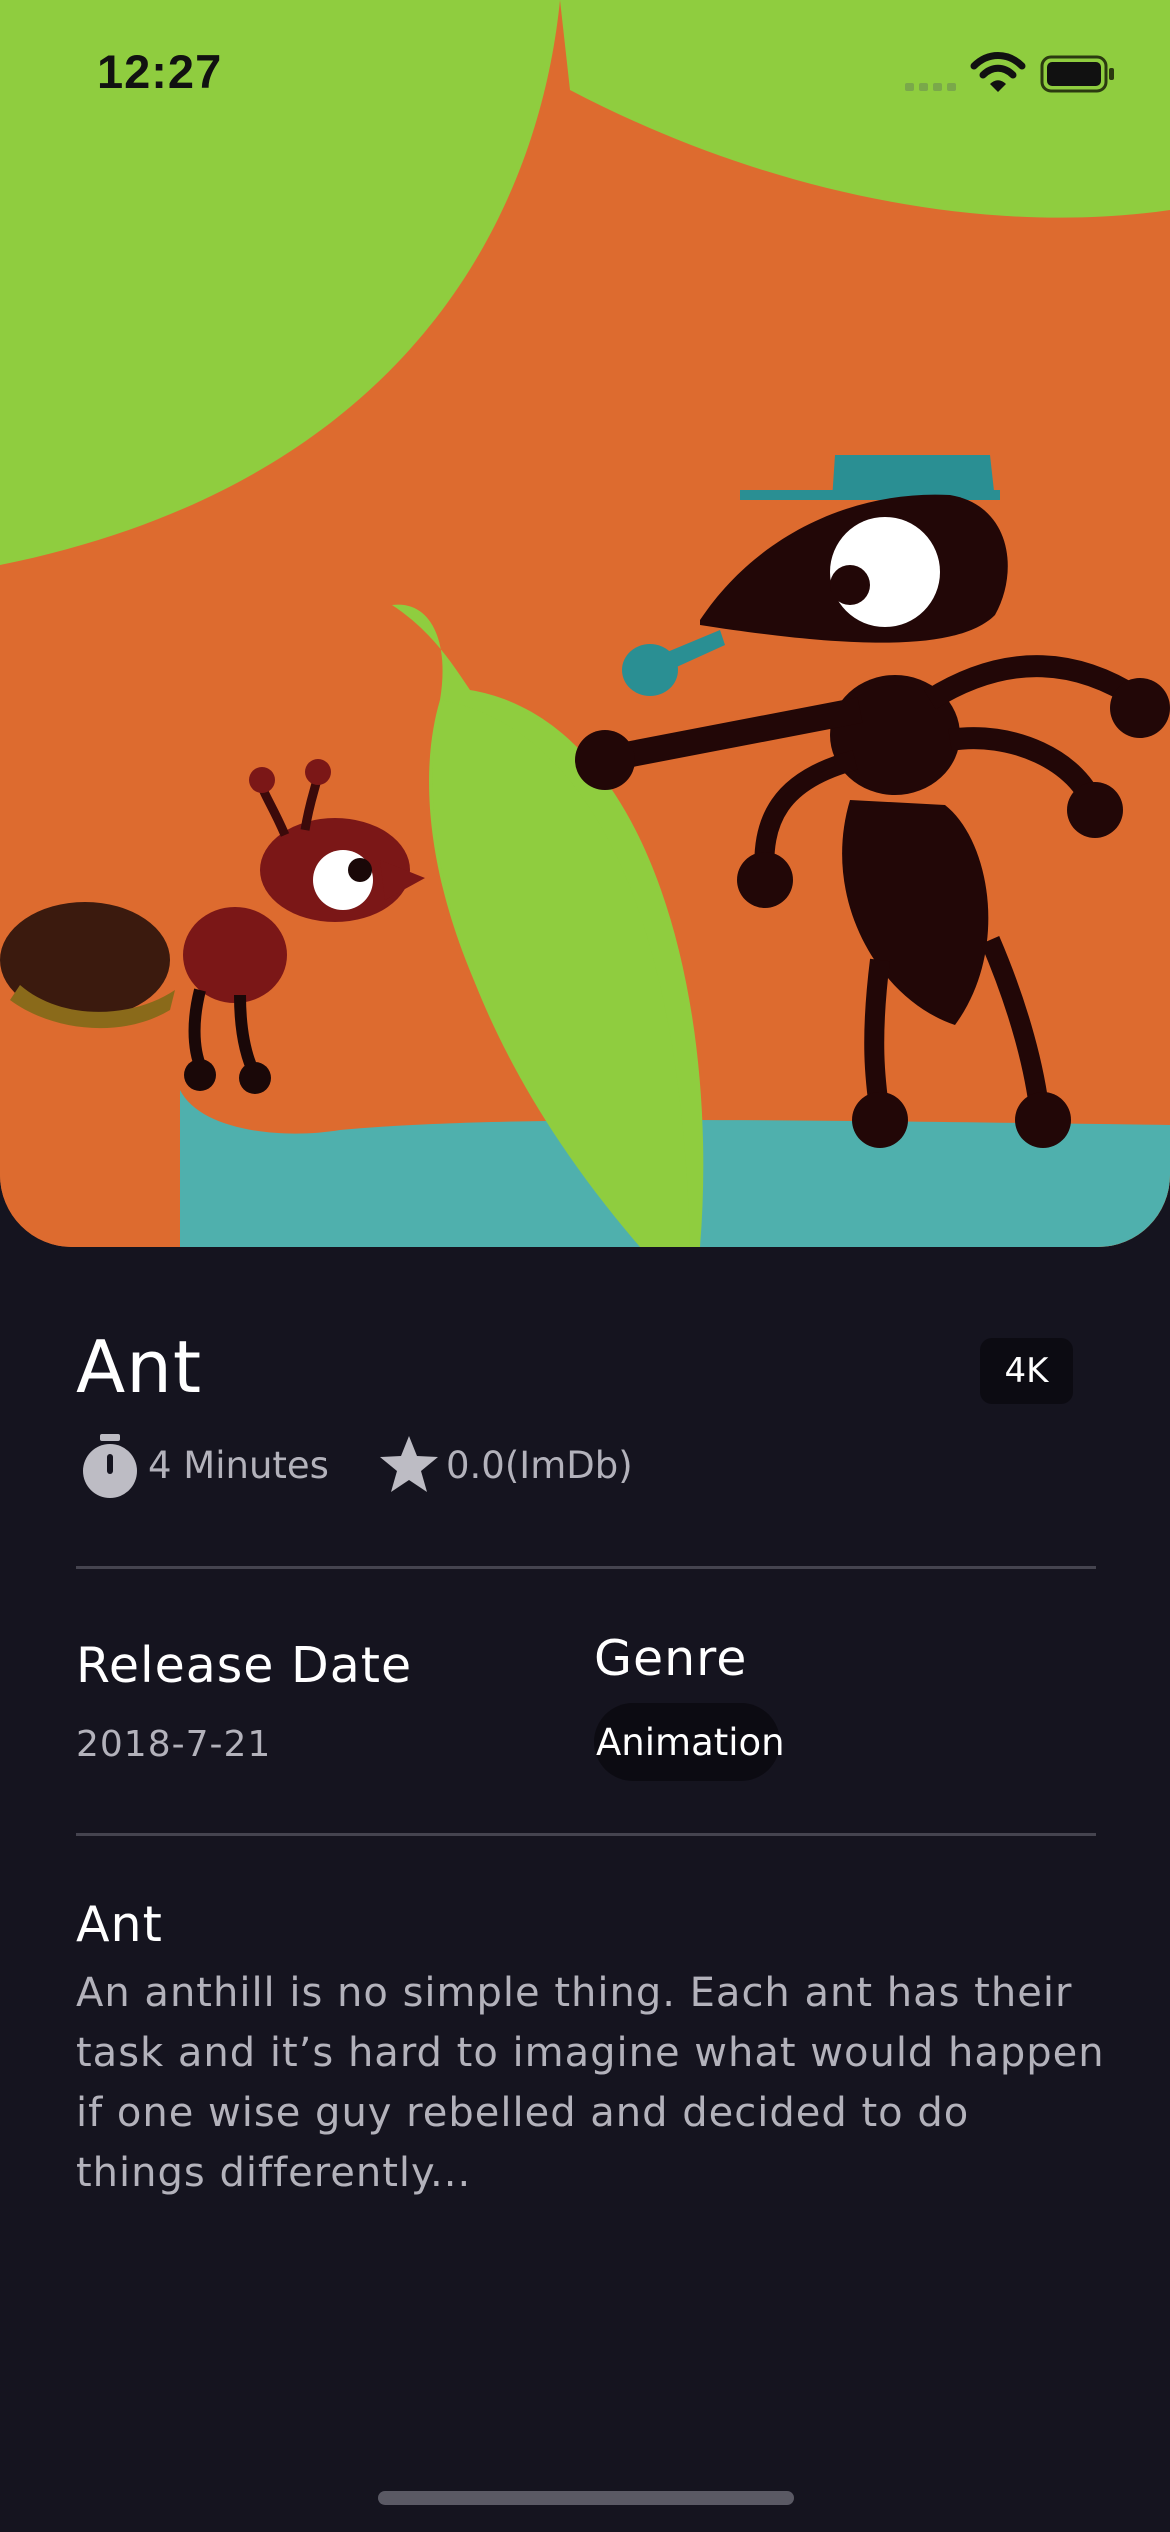 The image size is (1170, 2532). Describe the element at coordinates (1026, 1371) in the screenshot. I see `quality-badge: 4K` at that location.